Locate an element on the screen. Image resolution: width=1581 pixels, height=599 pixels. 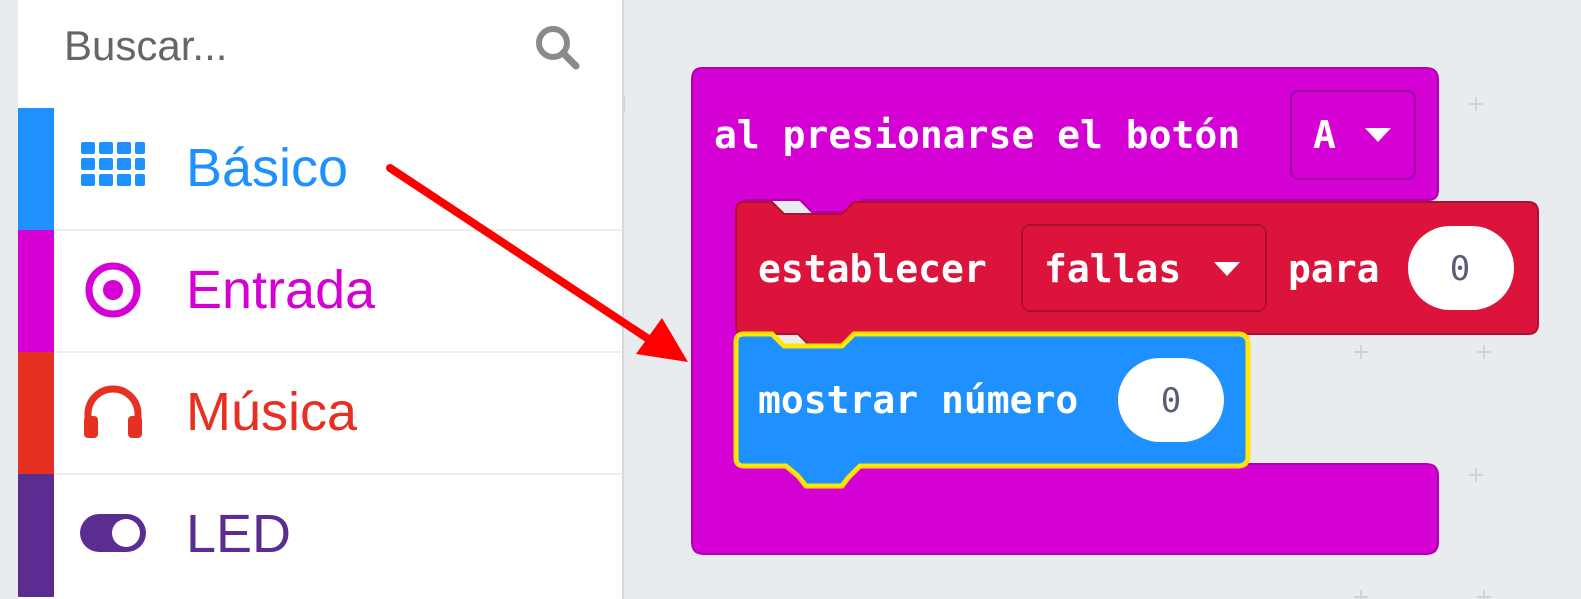
variable-dropdown: fallas is located at coordinates (1144, 268).